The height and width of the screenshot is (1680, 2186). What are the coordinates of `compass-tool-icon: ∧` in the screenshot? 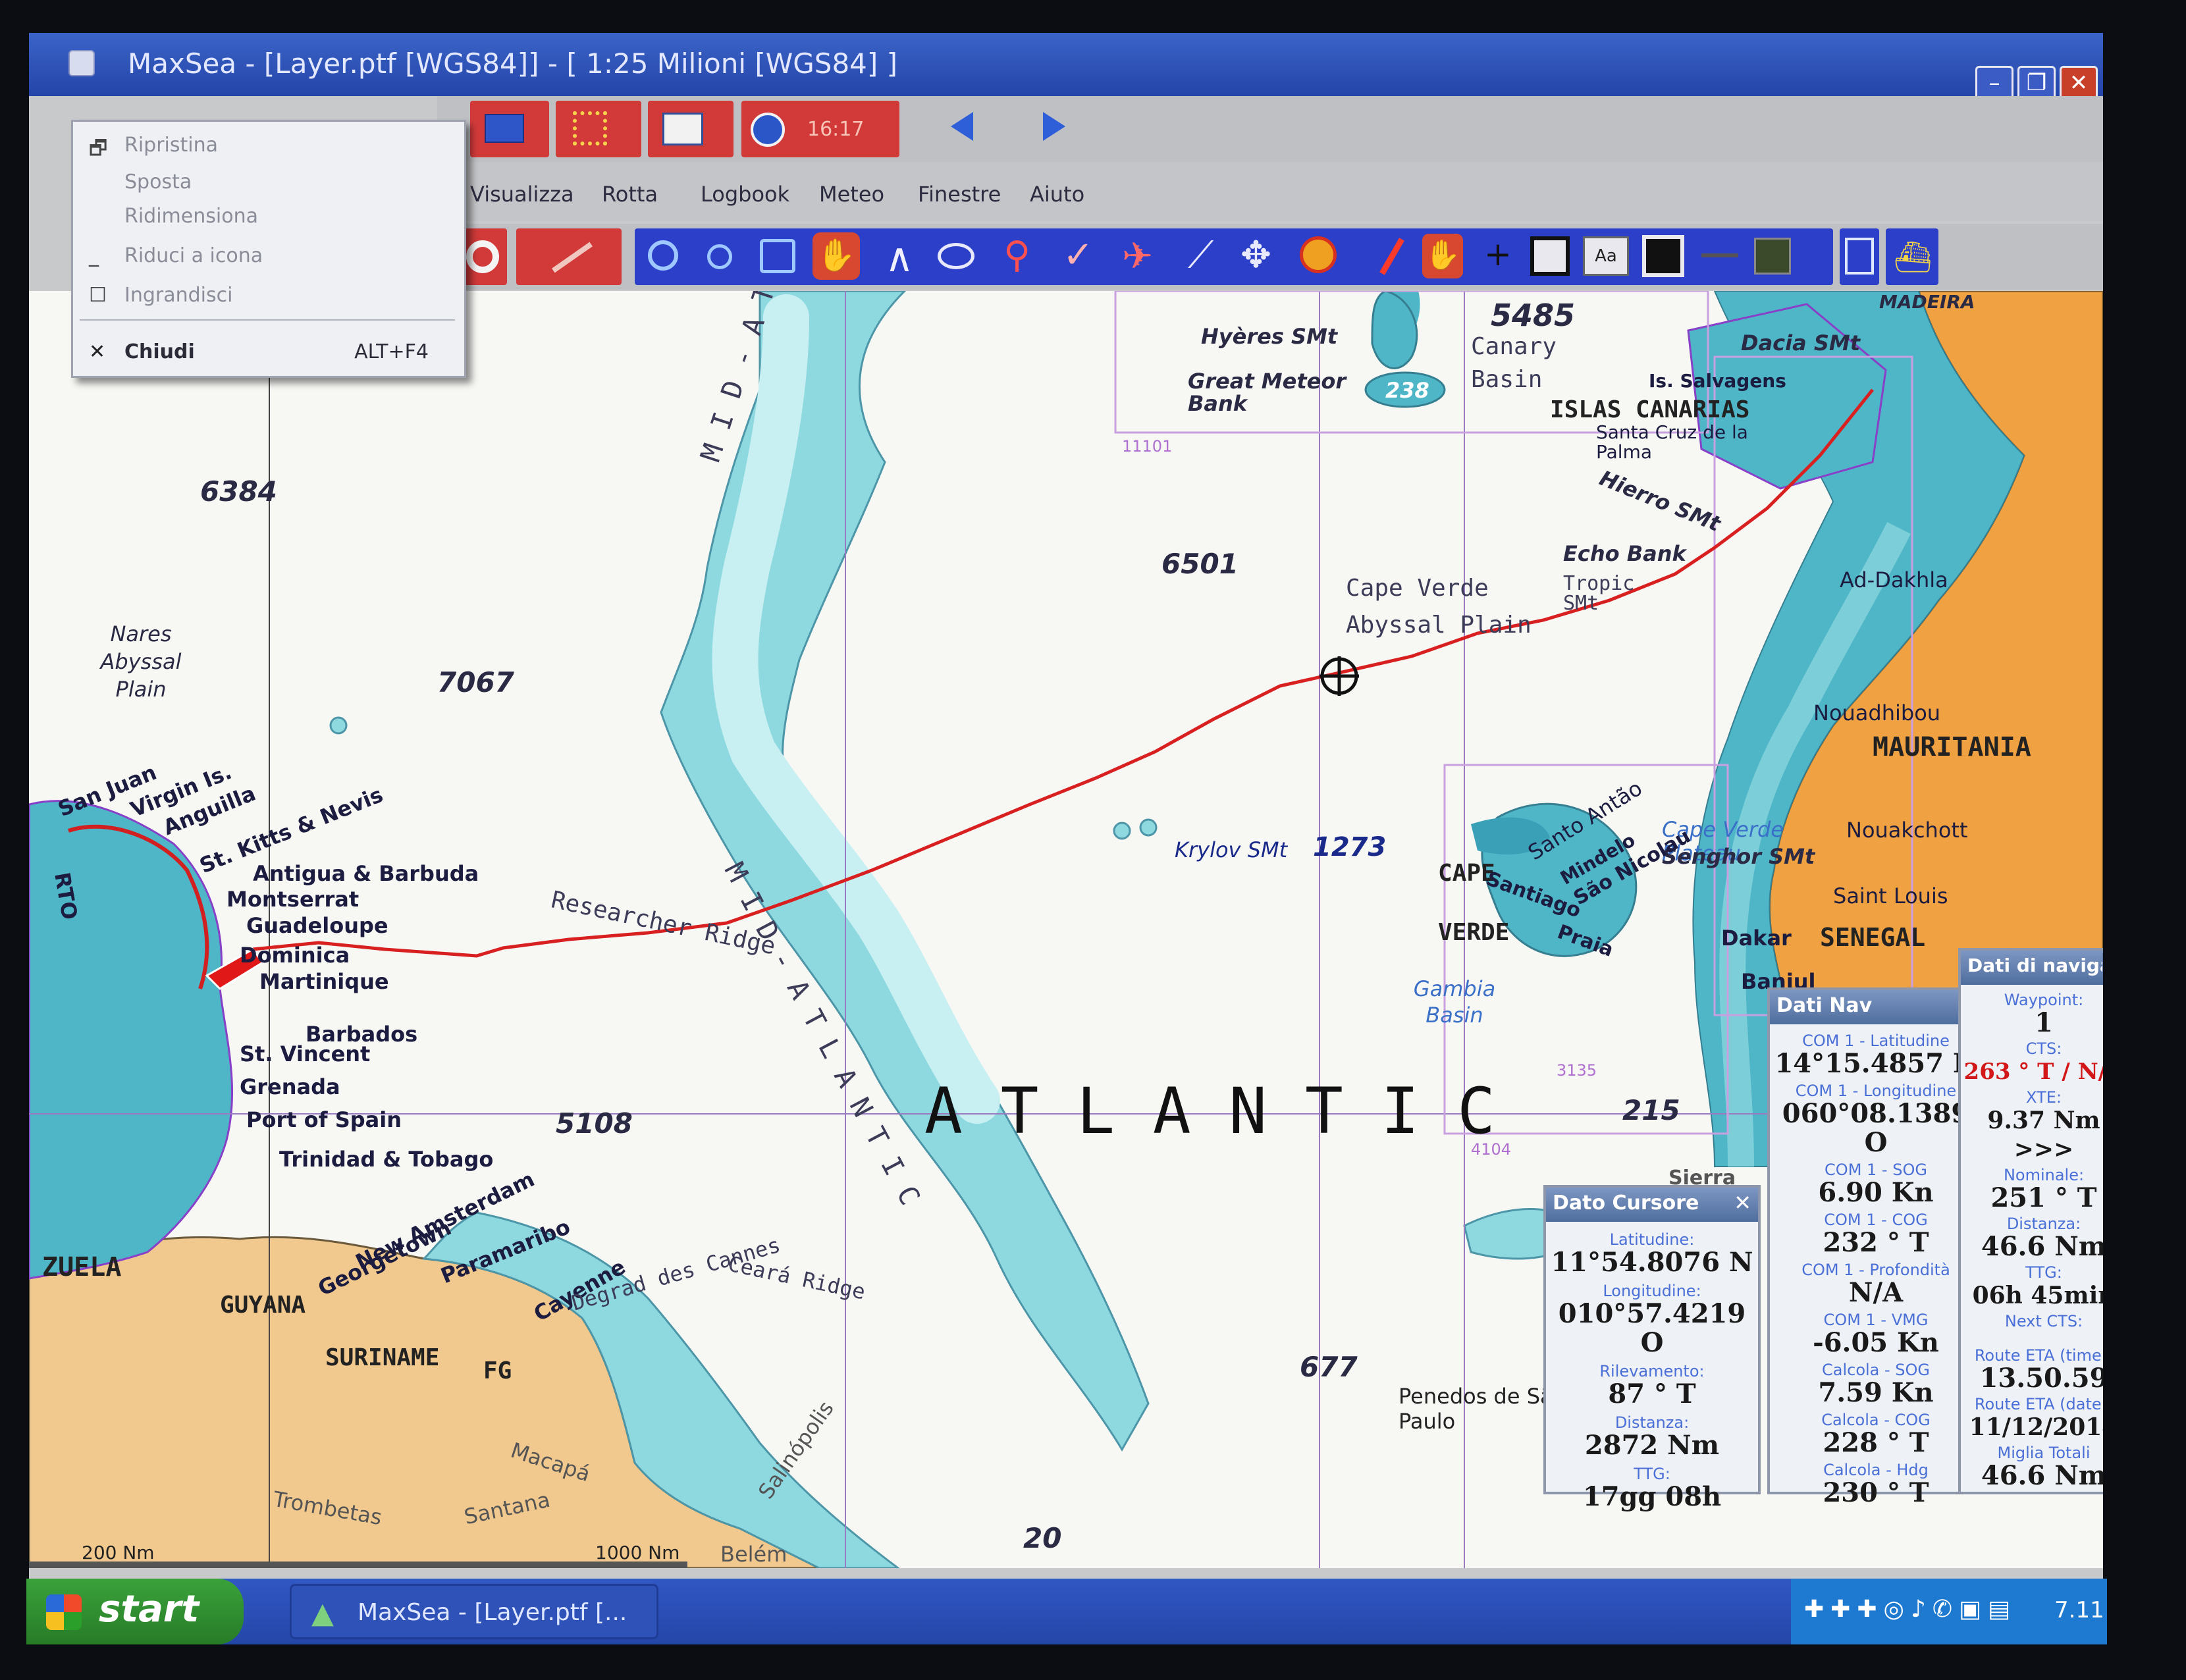 It's located at (899, 258).